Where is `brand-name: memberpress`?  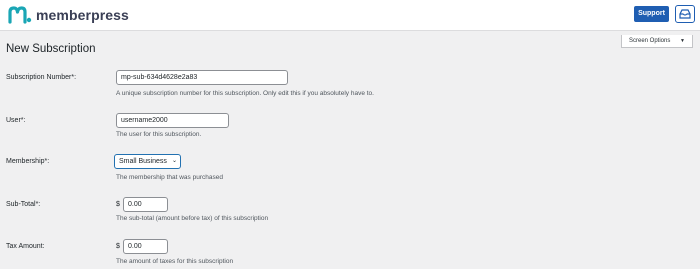 brand-name: memberpress is located at coordinates (82, 15).